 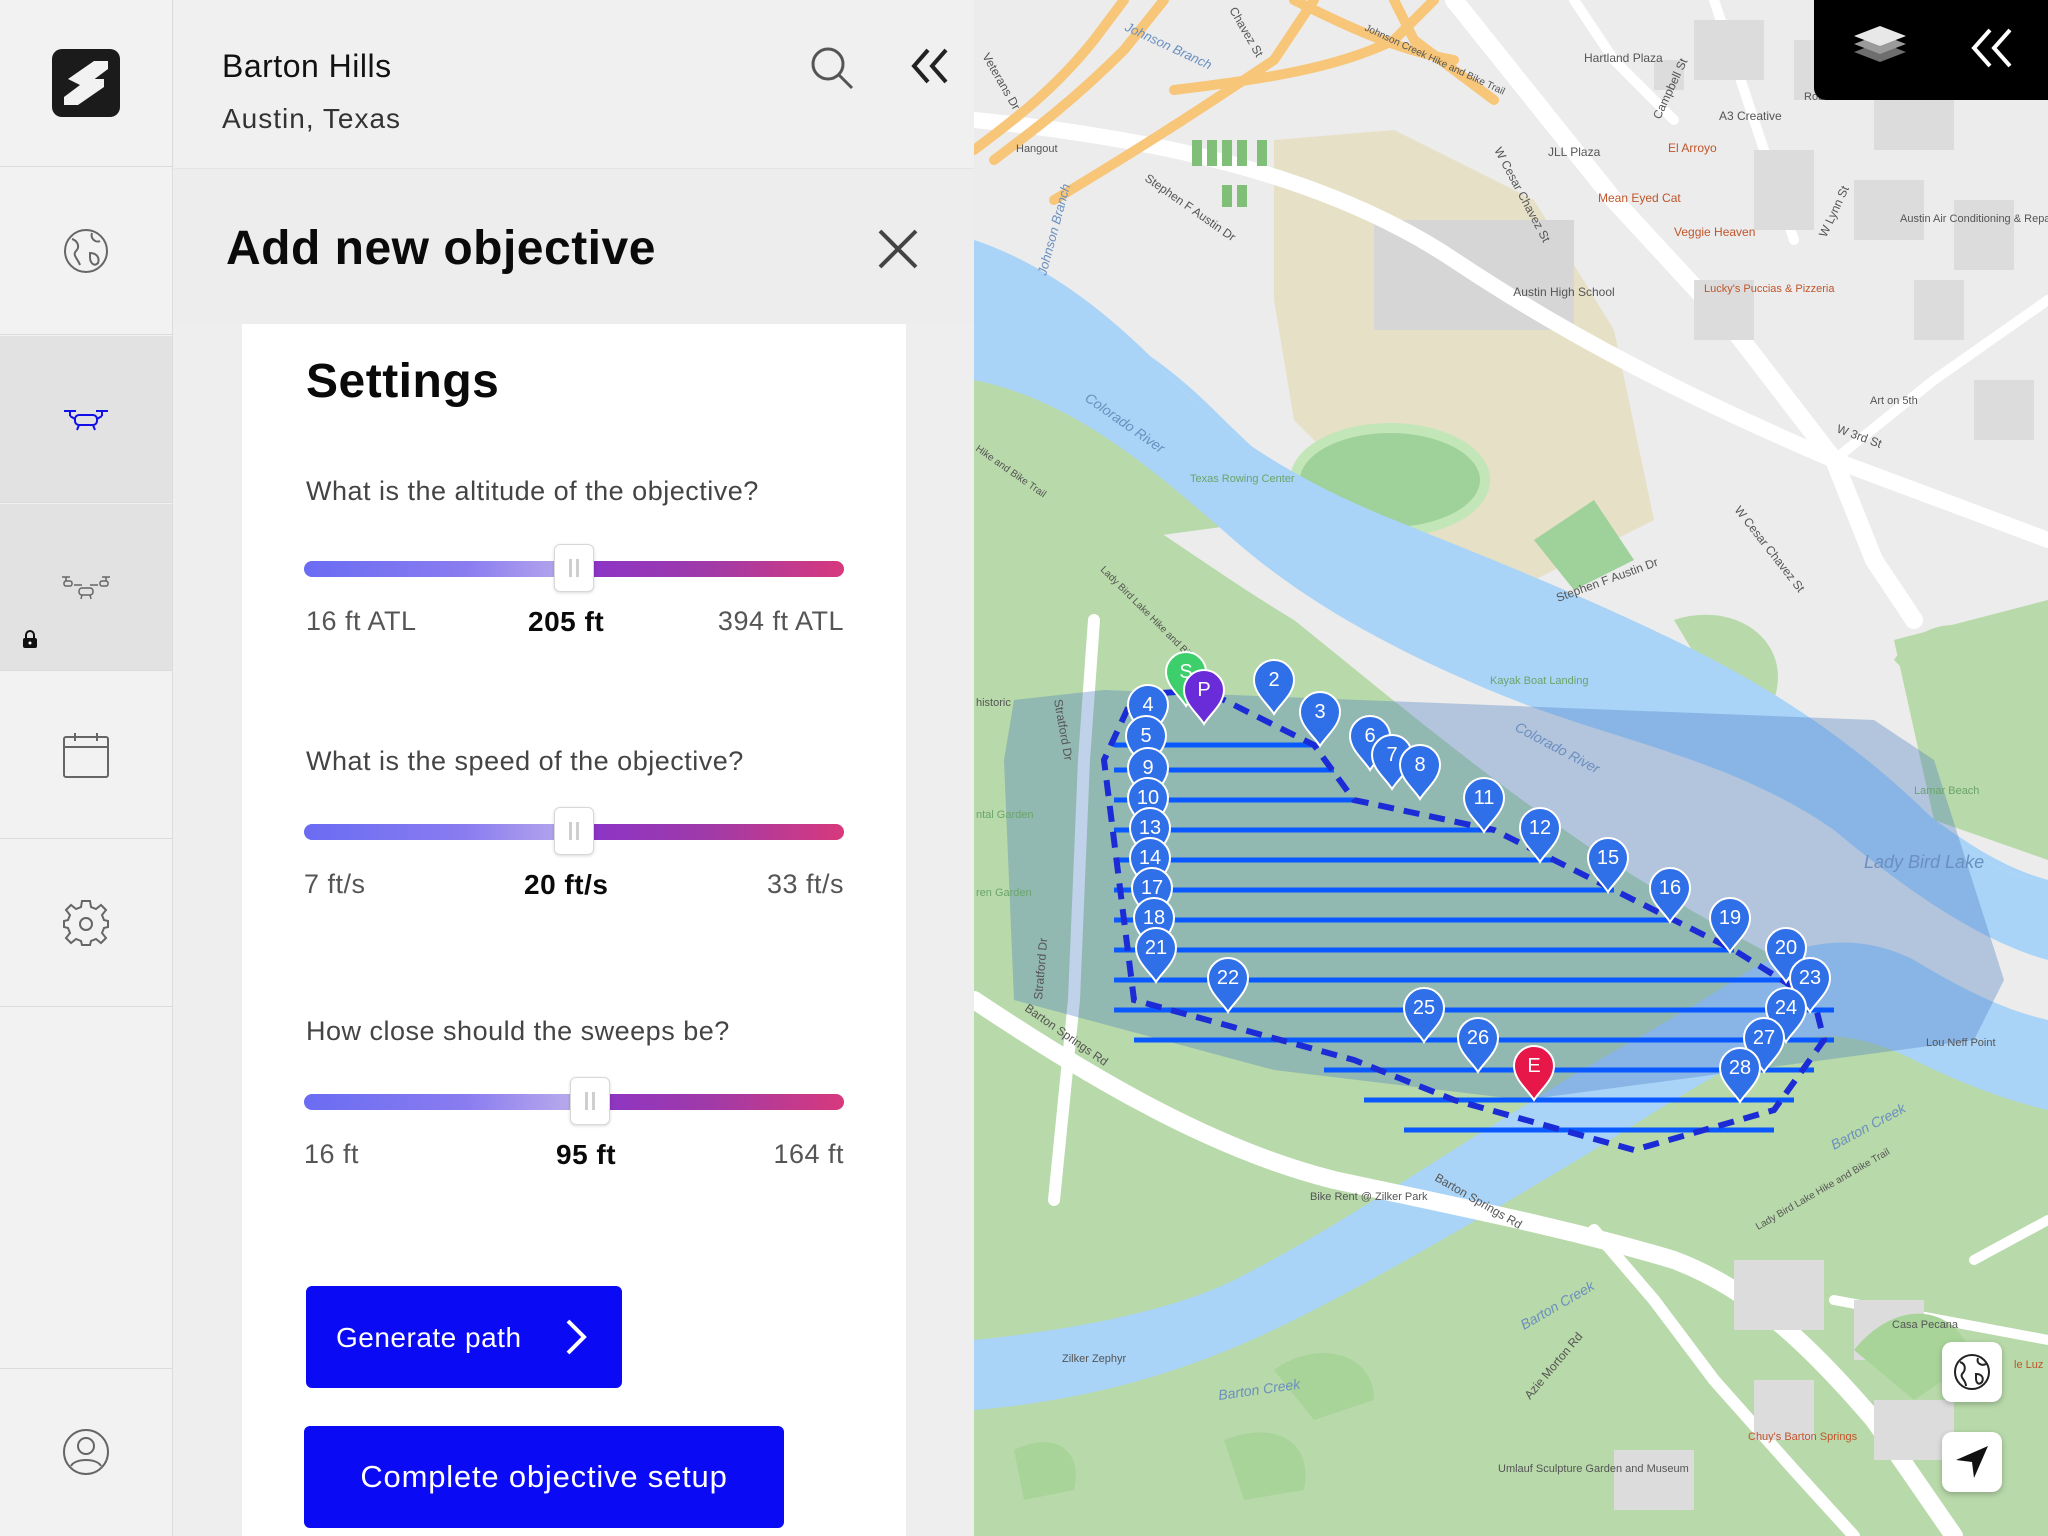 I want to click on altitude-min: 16 ft ATL, so click(x=361, y=621).